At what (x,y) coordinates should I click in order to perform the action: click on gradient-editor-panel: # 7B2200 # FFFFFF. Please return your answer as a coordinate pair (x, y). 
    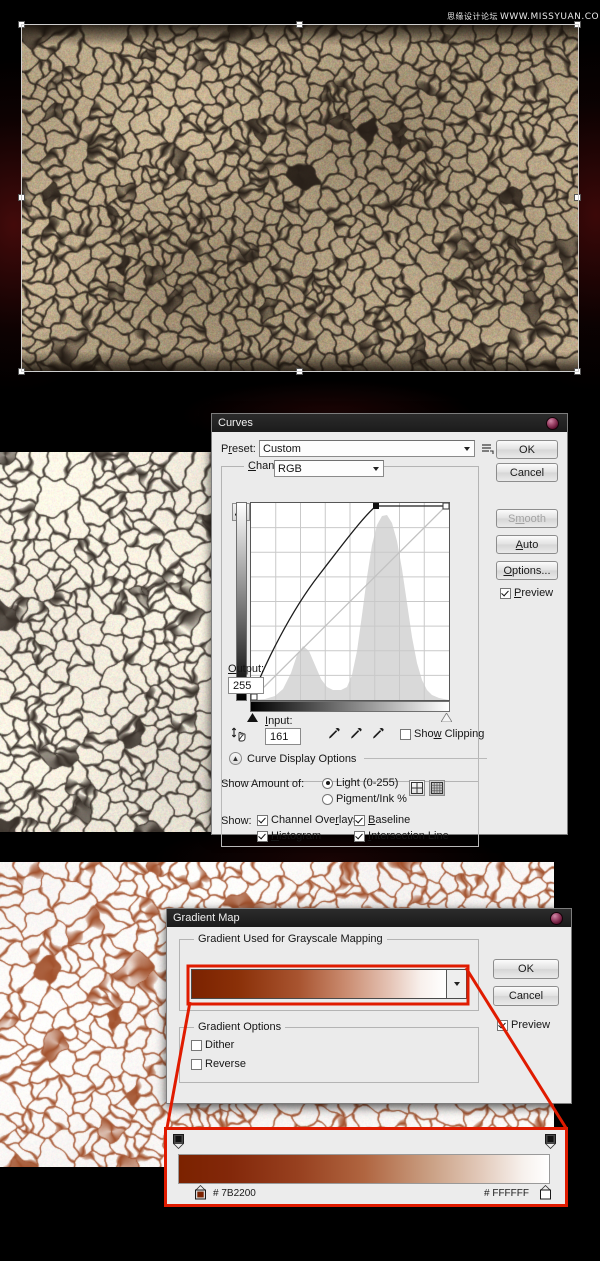
    Looking at the image, I should click on (366, 1167).